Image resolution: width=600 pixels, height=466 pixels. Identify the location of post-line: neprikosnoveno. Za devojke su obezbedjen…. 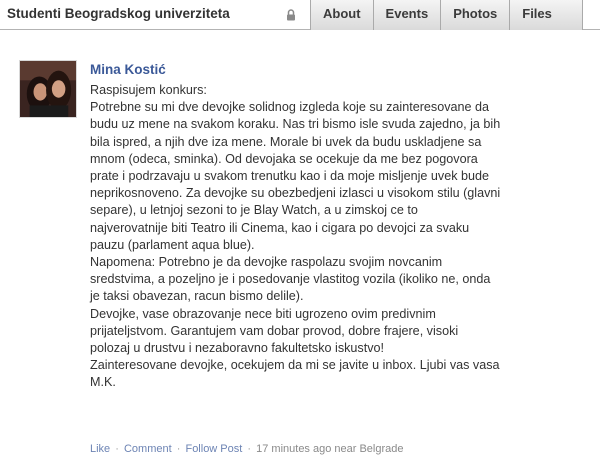
(295, 193).